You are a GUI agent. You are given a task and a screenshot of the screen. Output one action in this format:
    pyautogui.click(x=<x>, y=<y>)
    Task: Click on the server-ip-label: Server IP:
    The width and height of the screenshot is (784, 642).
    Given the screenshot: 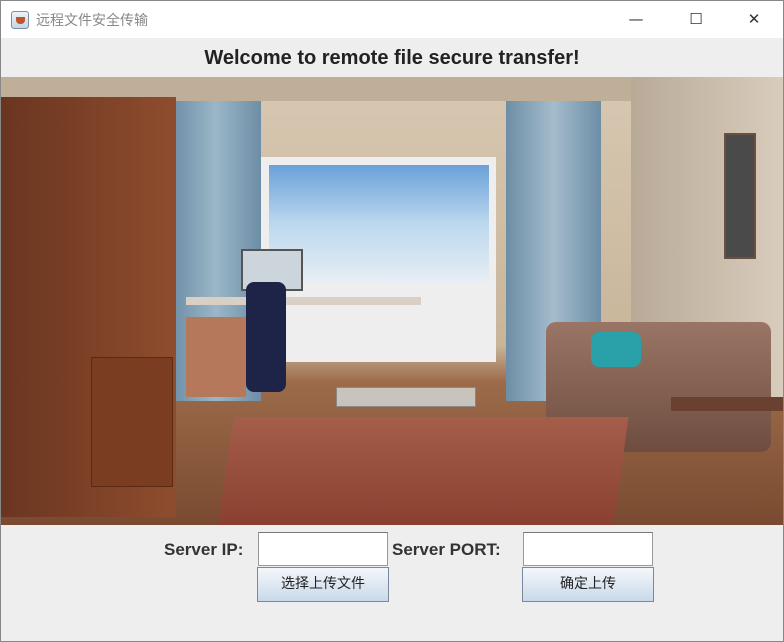 What is the action you would take?
    pyautogui.click(x=204, y=549)
    